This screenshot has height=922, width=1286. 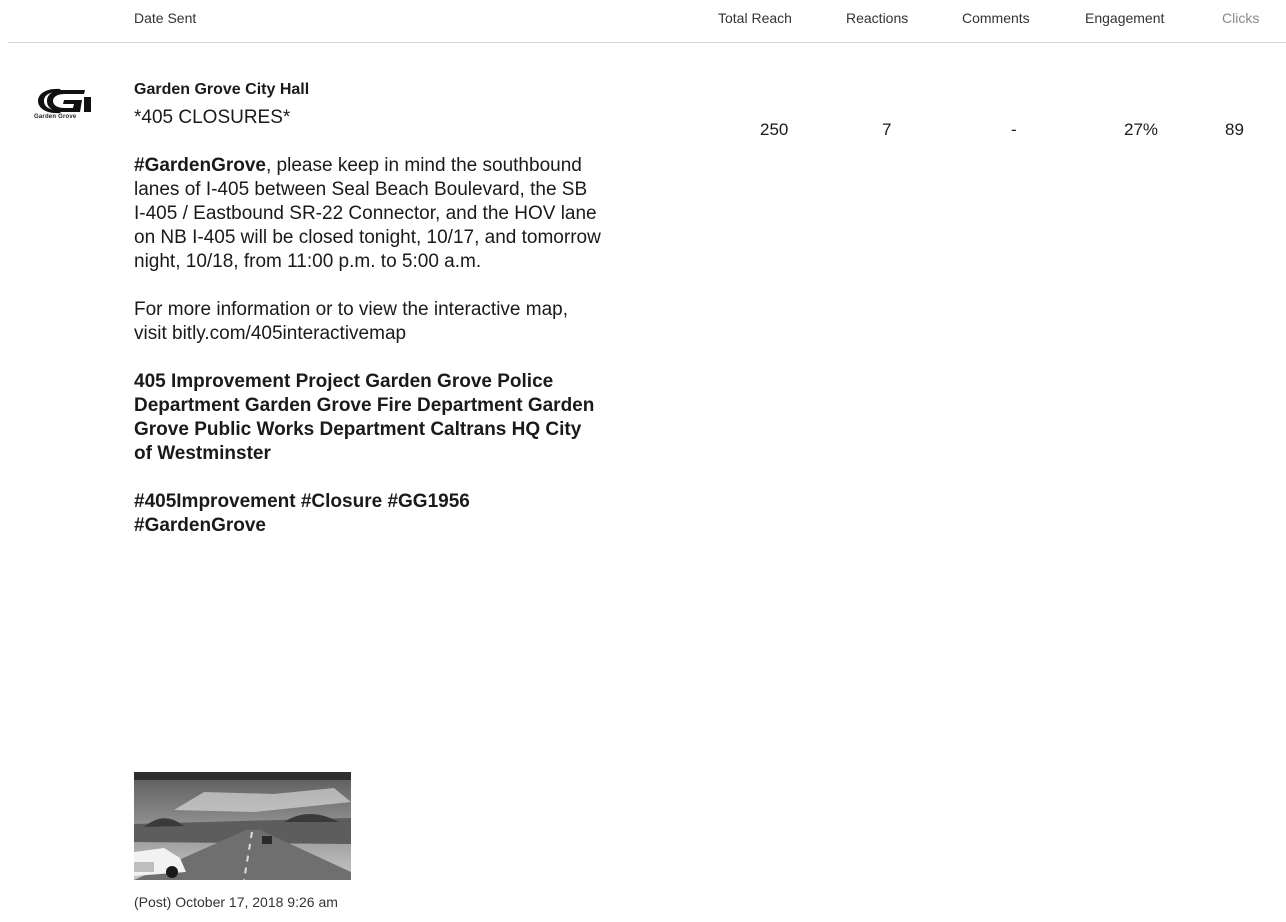 I want to click on header-divider, so click(x=647, y=42).